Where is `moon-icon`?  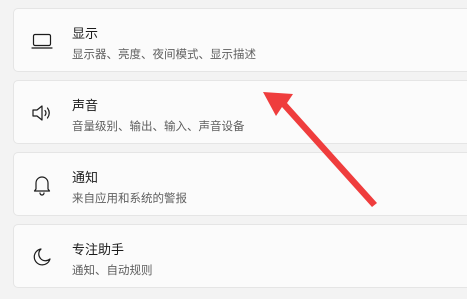
moon-icon is located at coordinates (42, 257).